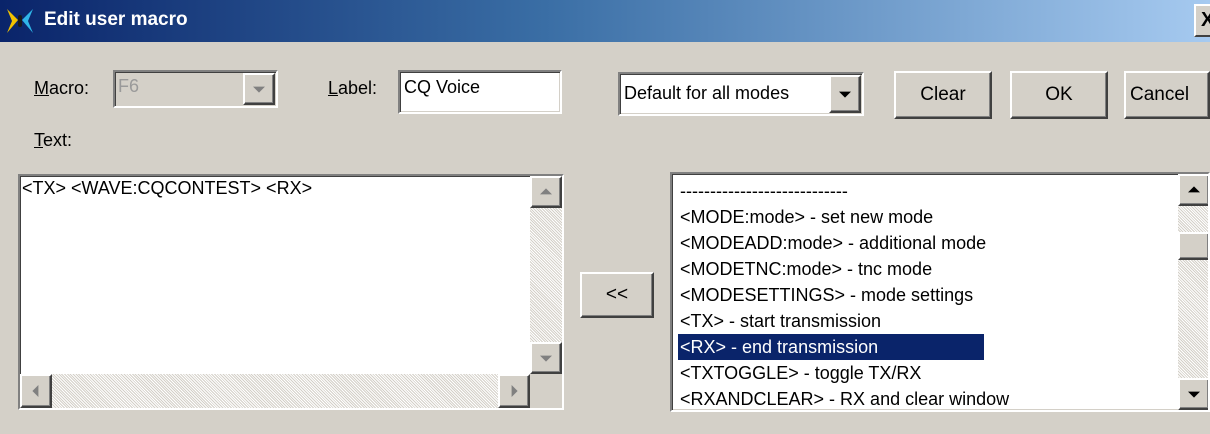 This screenshot has width=1210, height=434. I want to click on list-scroll-thumb, so click(1193, 246).